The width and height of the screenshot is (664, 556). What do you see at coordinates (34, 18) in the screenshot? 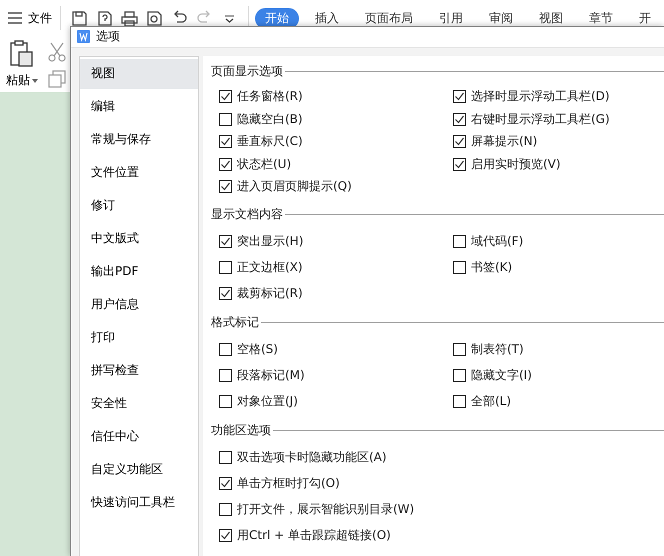
I see `file-menu-button: 文件` at bounding box center [34, 18].